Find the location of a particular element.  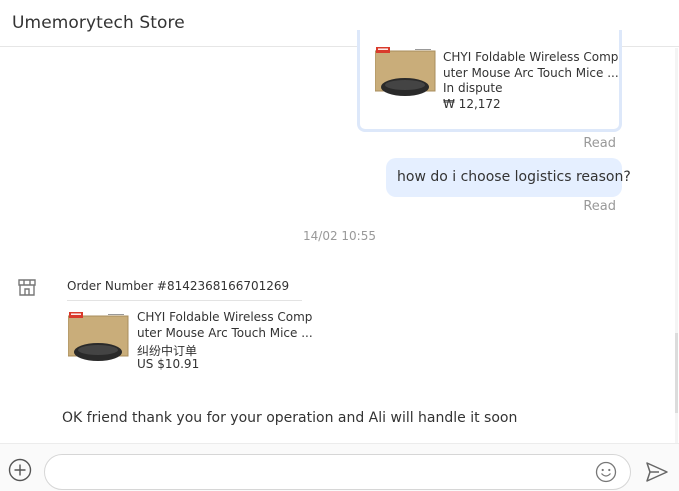

message-composer is located at coordinates (339, 467).